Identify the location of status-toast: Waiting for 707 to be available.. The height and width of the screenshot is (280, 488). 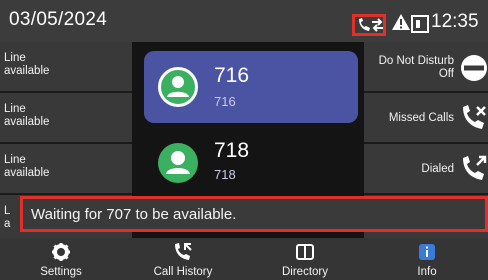
(254, 214).